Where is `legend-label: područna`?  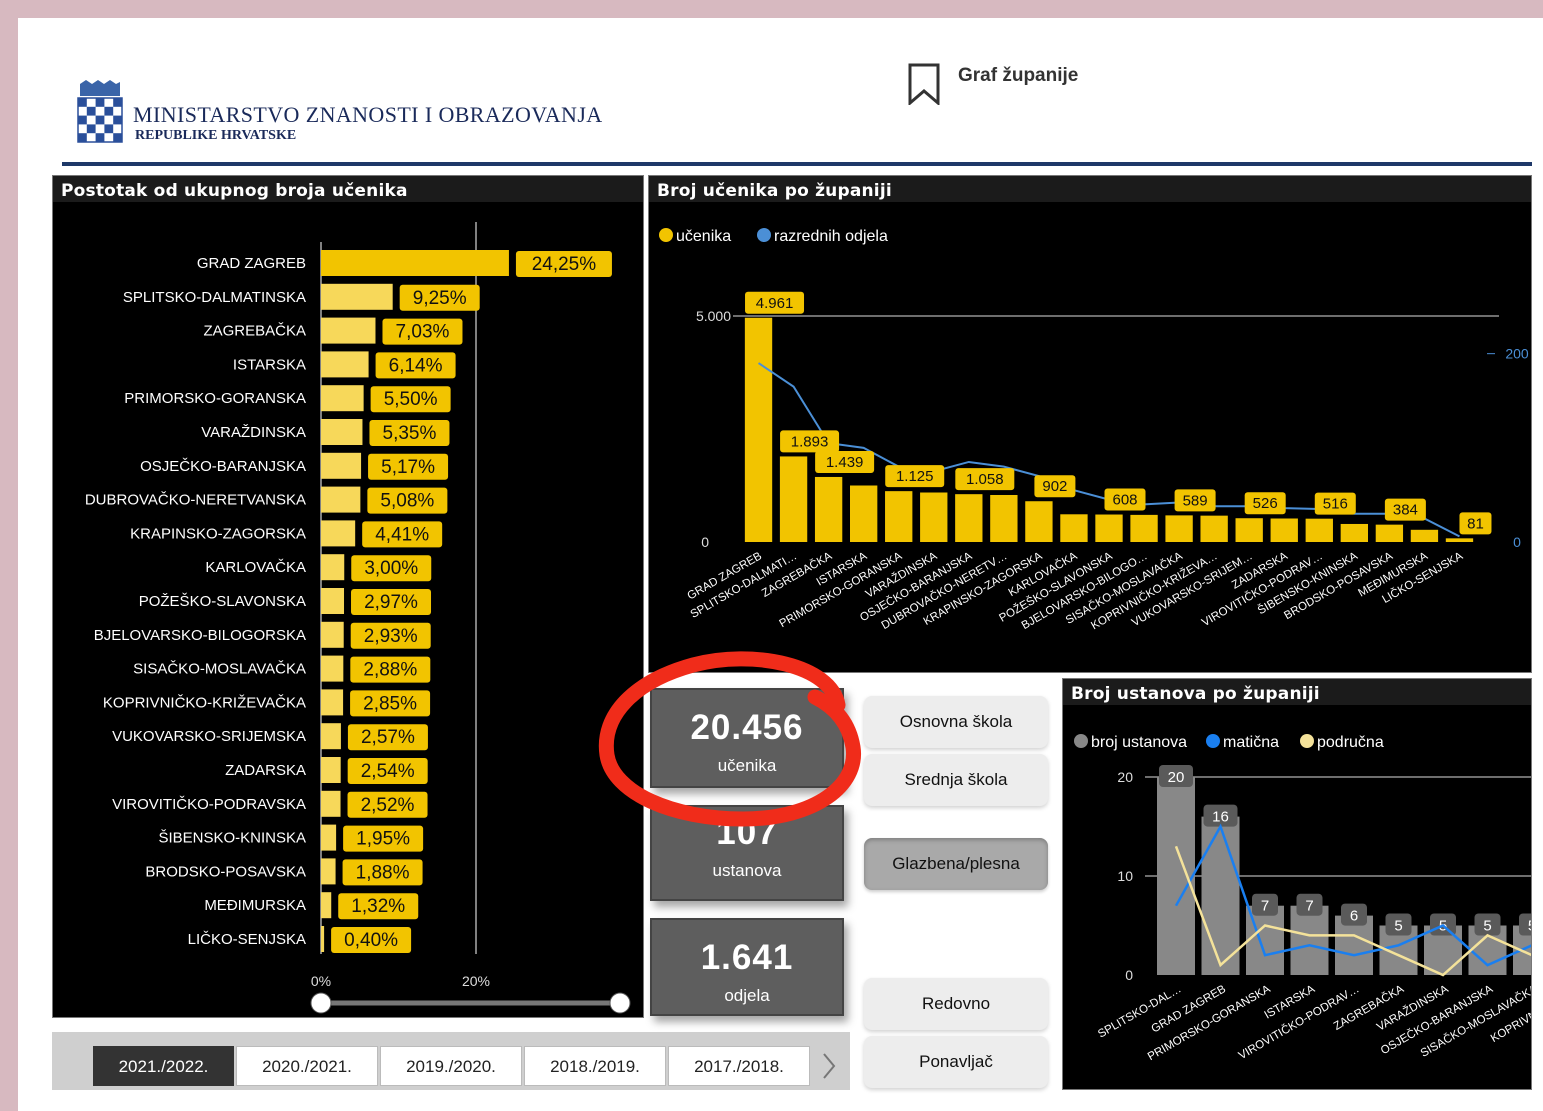 legend-label: područna is located at coordinates (1350, 742).